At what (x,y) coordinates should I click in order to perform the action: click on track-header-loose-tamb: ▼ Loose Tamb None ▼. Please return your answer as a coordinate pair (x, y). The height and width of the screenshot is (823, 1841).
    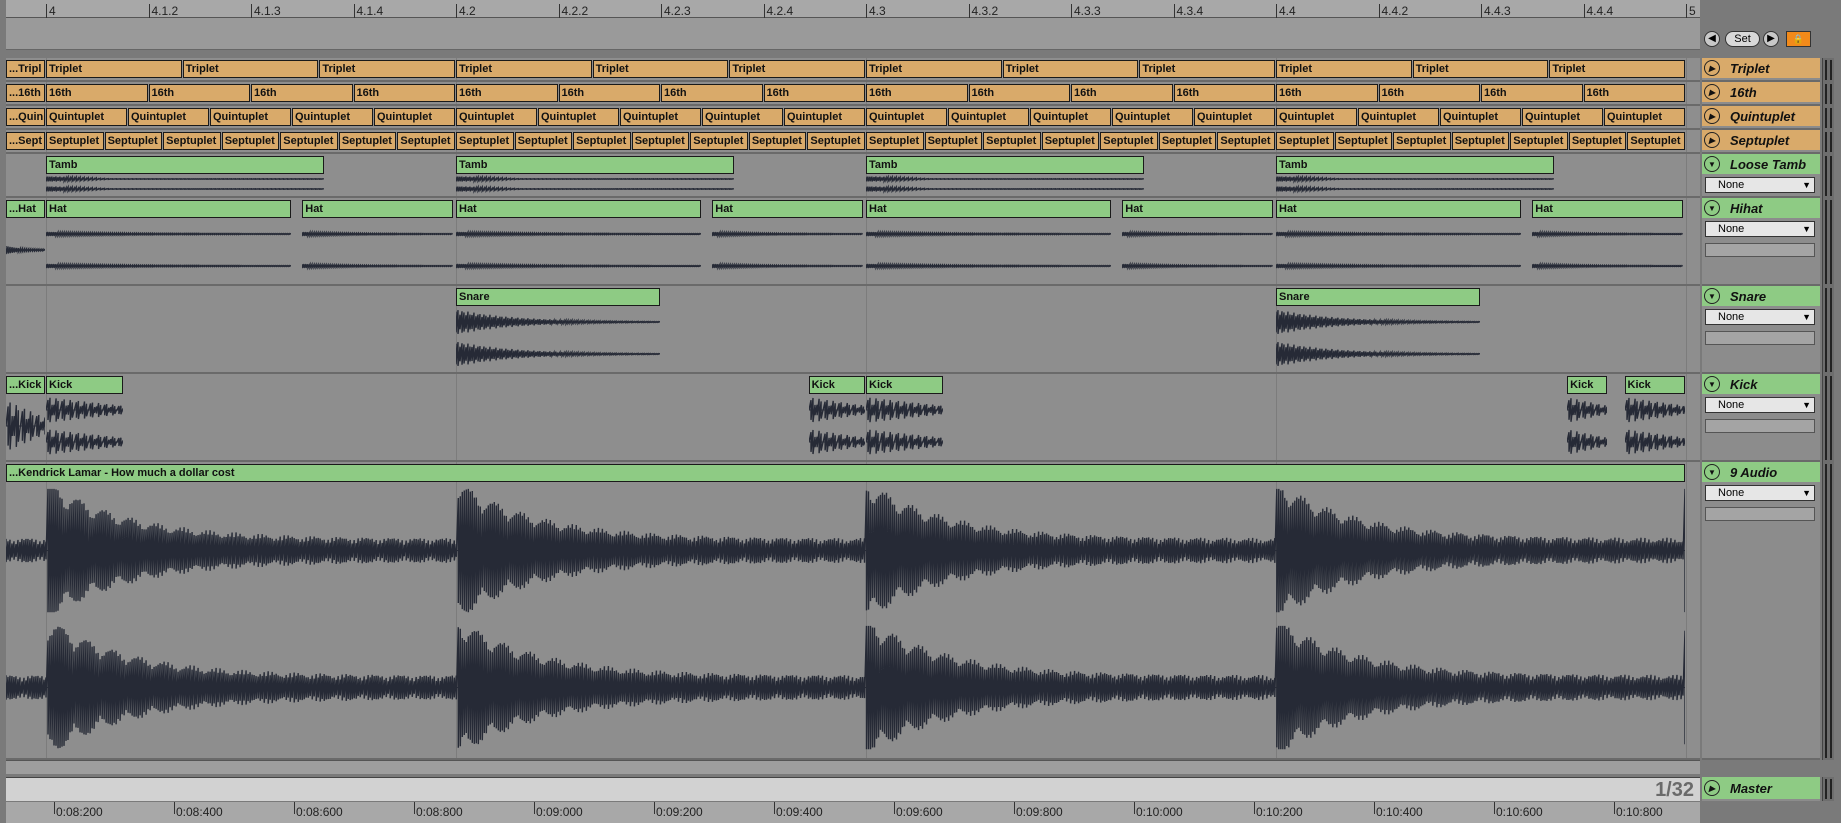
    Looking at the image, I should click on (1761, 176).